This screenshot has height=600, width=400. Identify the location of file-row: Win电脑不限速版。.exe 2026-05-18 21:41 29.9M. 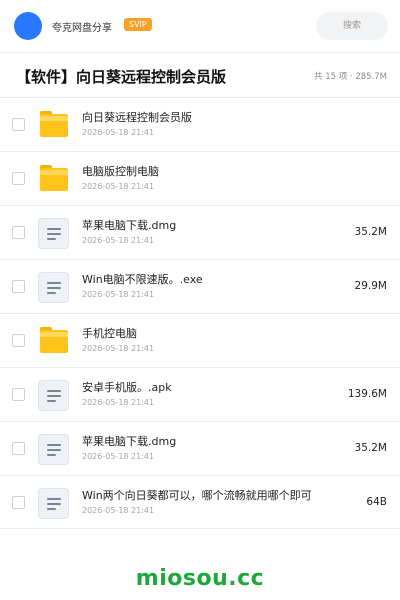
(200, 286).